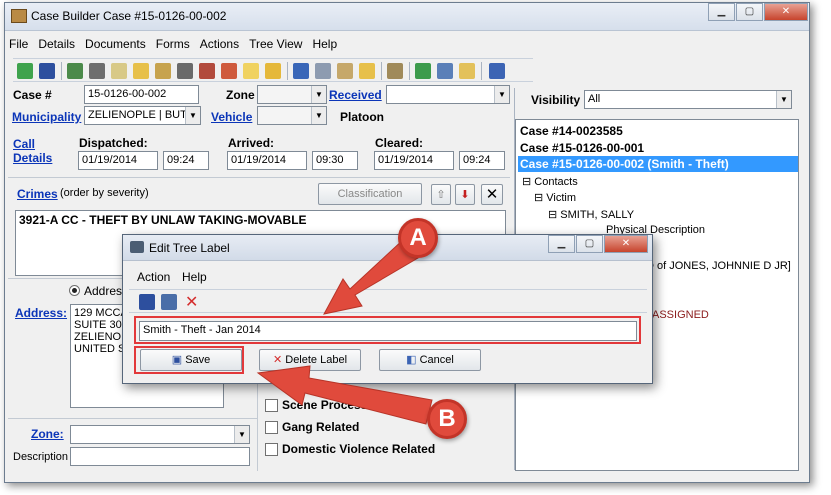 The image size is (831, 495). Describe the element at coordinates (219, 44) in the screenshot. I see `menu-actions: Actions` at that location.